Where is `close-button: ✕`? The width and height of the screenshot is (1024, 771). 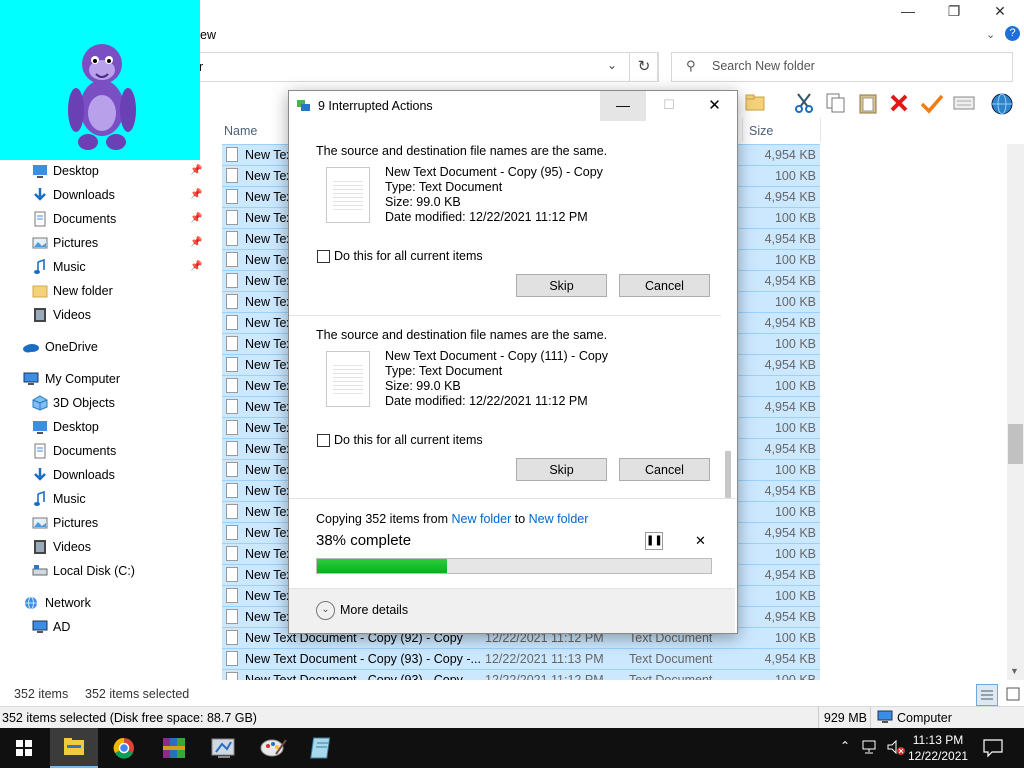
close-button: ✕ is located at coordinates (1000, 12).